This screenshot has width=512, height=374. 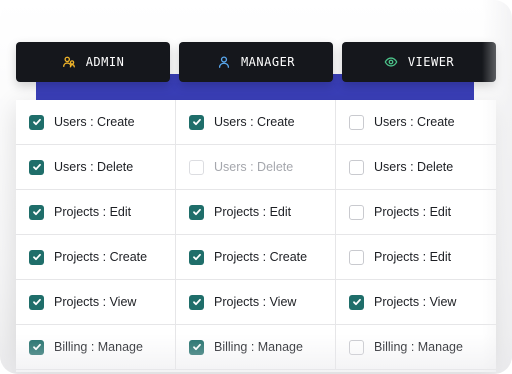 I want to click on permission-cell-viewer: Projects : View, so click(x=416, y=302).